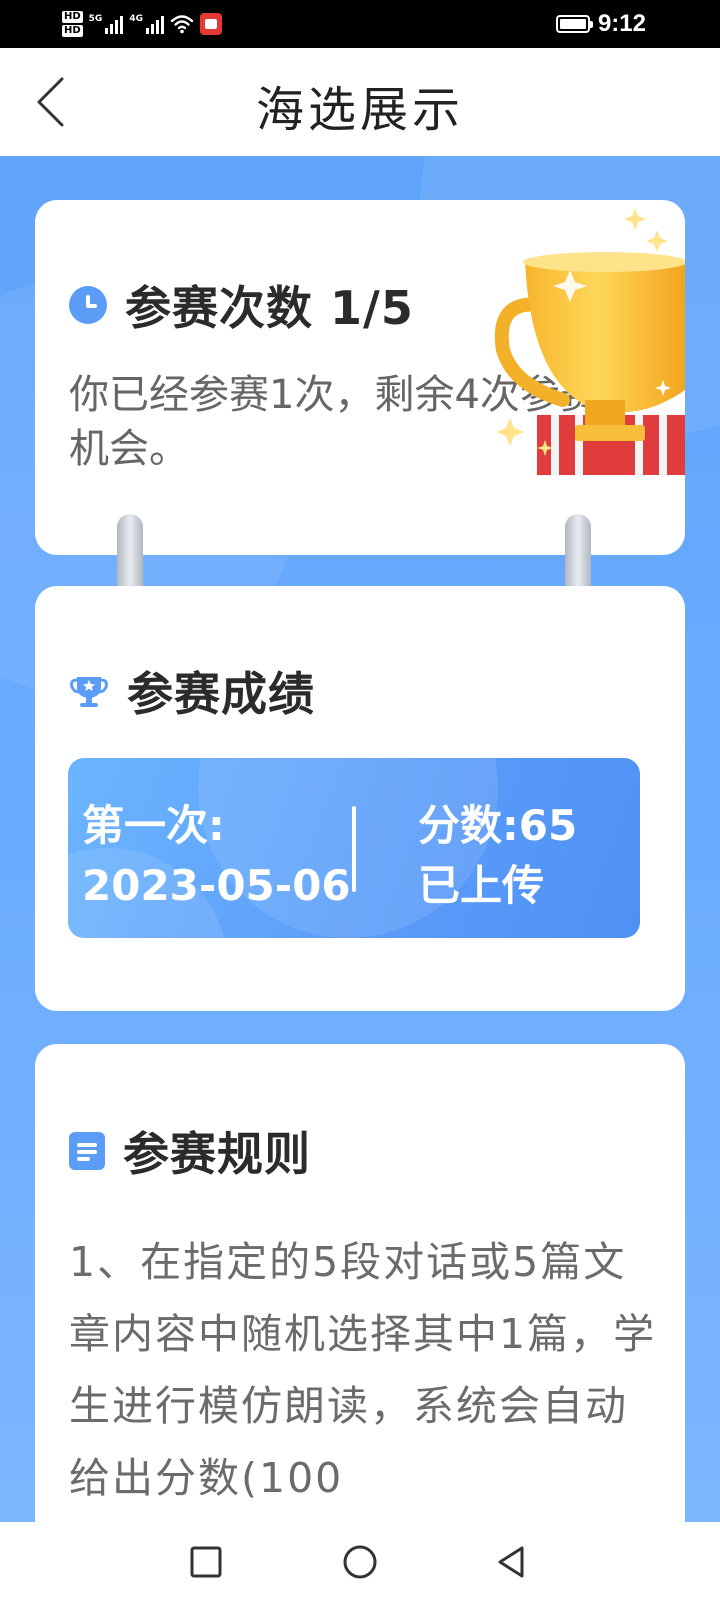  I want to click on score-entry-left: 第一次: 2023-05-06, so click(216, 856).